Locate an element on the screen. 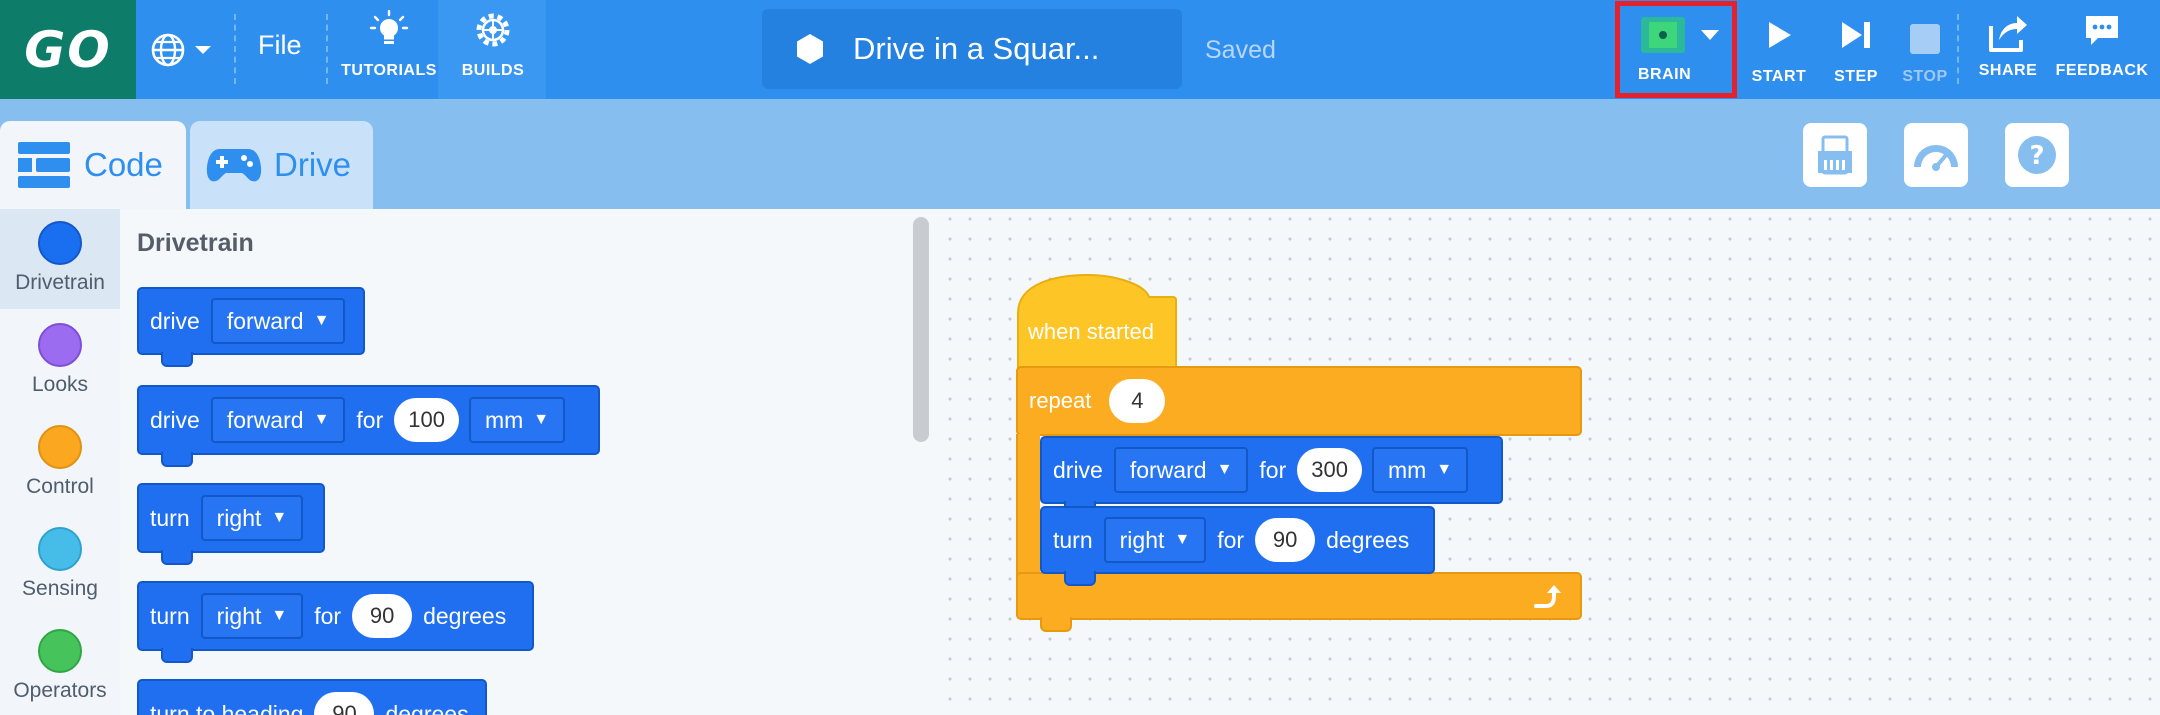 The image size is (2160, 715). palette-scrollbar is located at coordinates (921, 329).